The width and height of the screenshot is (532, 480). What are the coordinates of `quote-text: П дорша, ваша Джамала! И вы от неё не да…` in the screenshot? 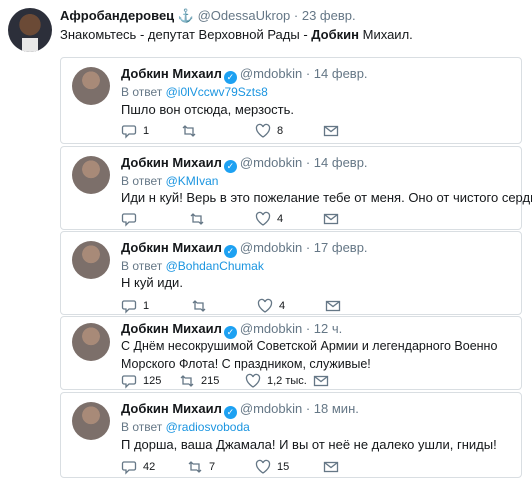 It's located at (309, 444).